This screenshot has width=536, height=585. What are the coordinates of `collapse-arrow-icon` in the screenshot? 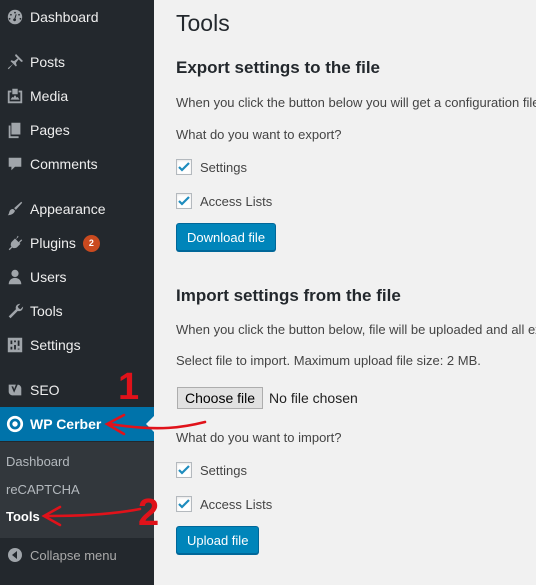 It's located at (15, 555).